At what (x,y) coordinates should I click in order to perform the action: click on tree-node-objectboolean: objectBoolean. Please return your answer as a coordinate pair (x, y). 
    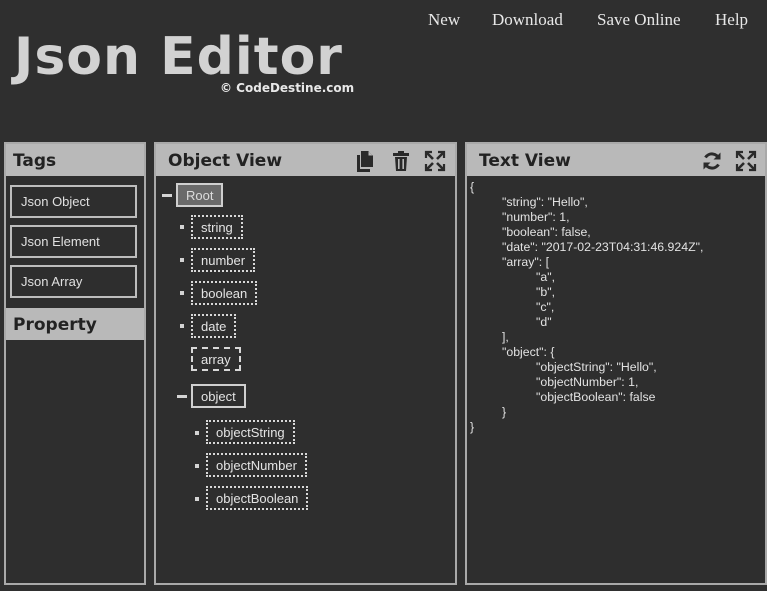
    Looking at the image, I should click on (257, 498).